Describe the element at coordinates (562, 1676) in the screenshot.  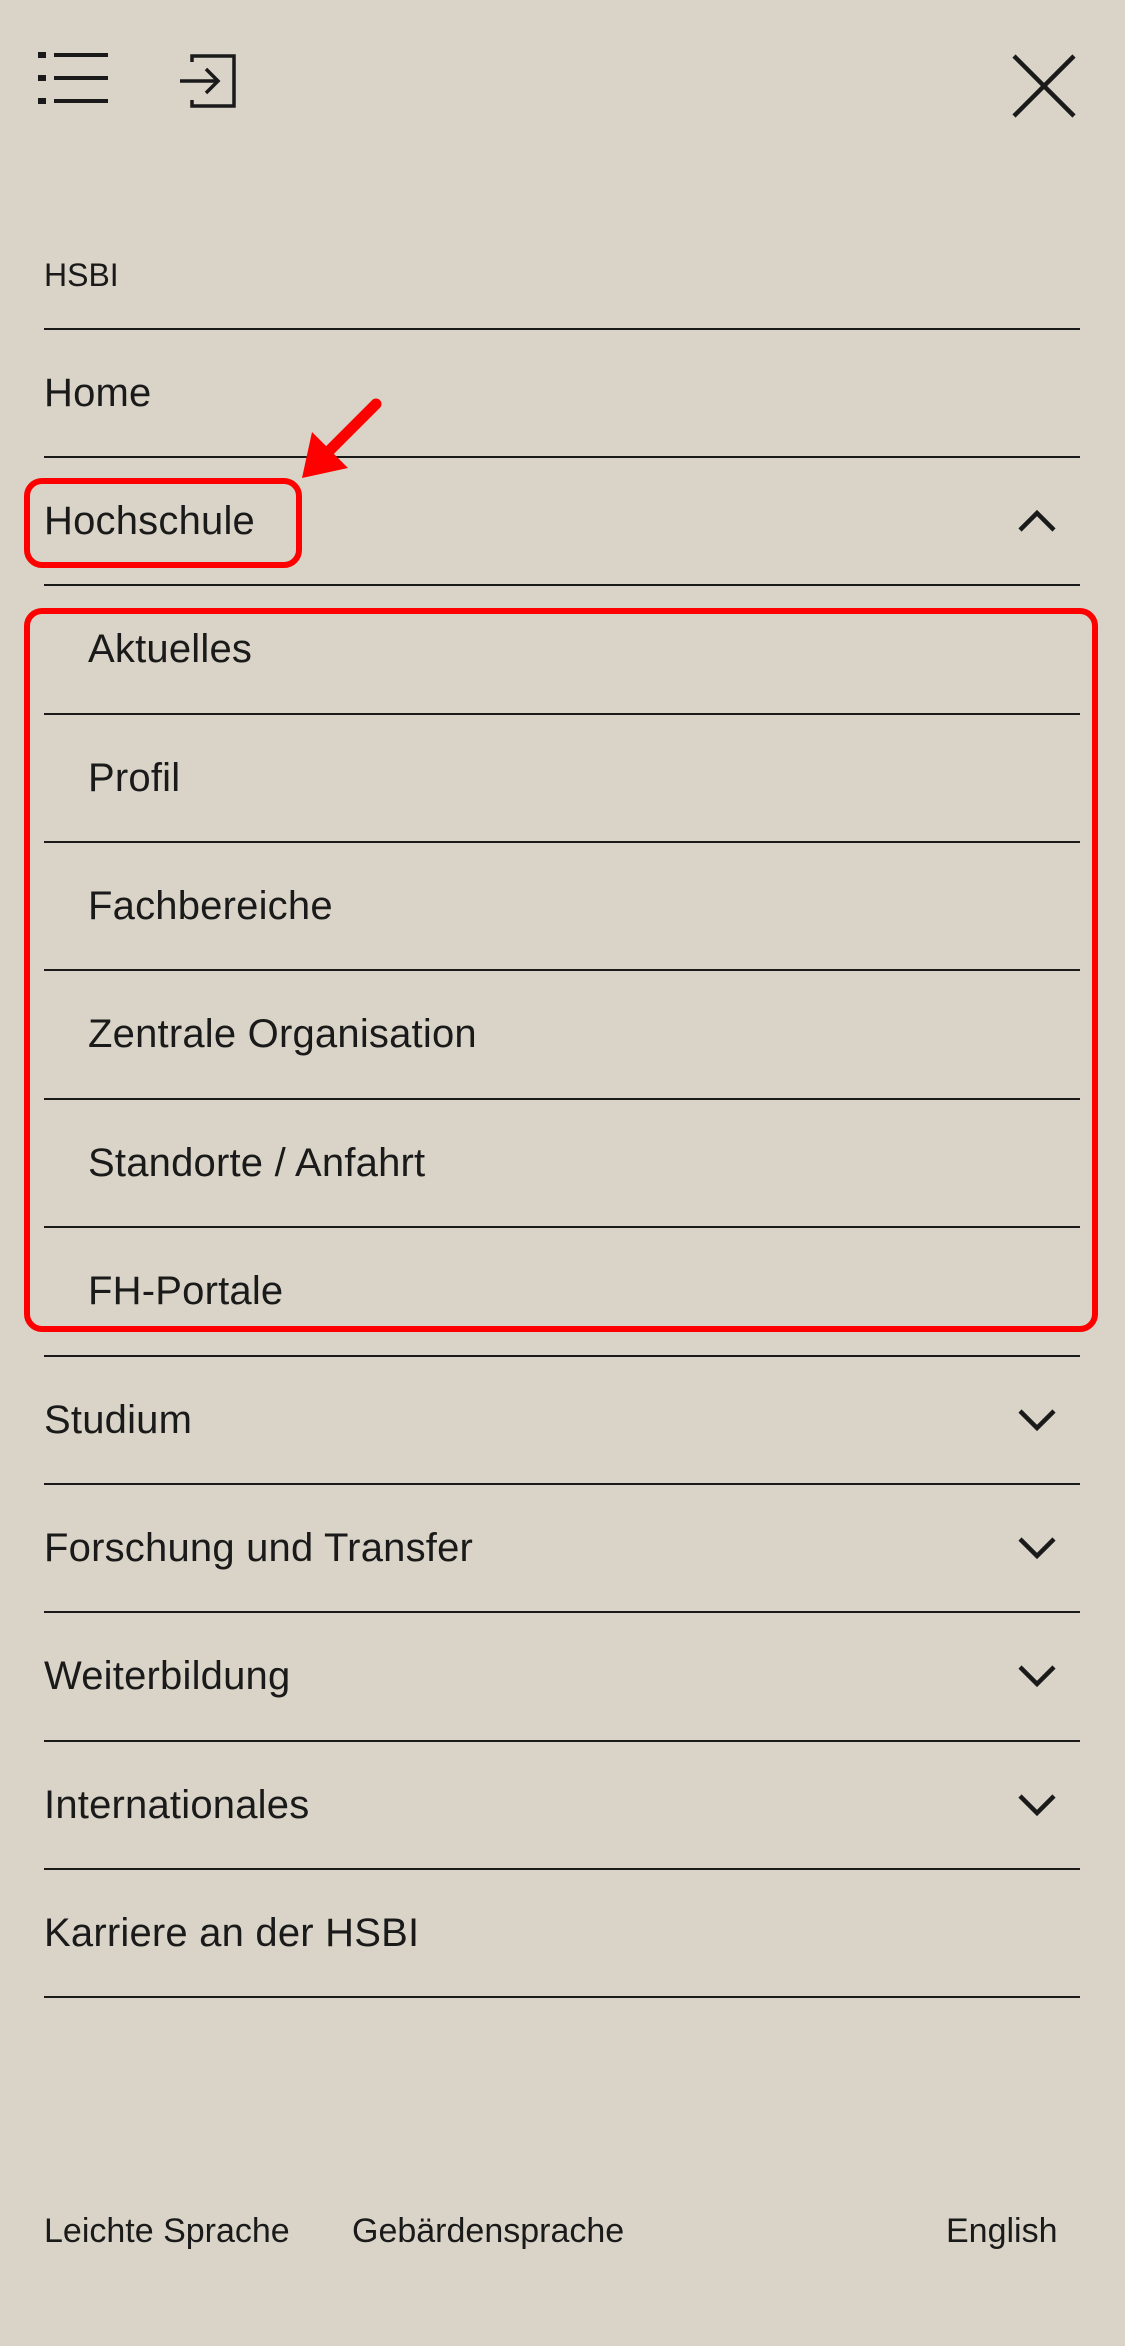
I see `nav-item-weiterbildung: Weiterbildung` at that location.